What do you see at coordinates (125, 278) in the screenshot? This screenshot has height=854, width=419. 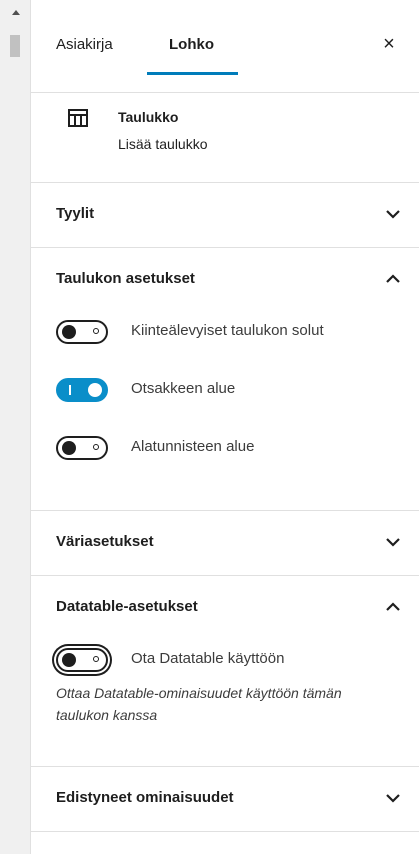 I see `section-title: Taulukon asetukset` at bounding box center [125, 278].